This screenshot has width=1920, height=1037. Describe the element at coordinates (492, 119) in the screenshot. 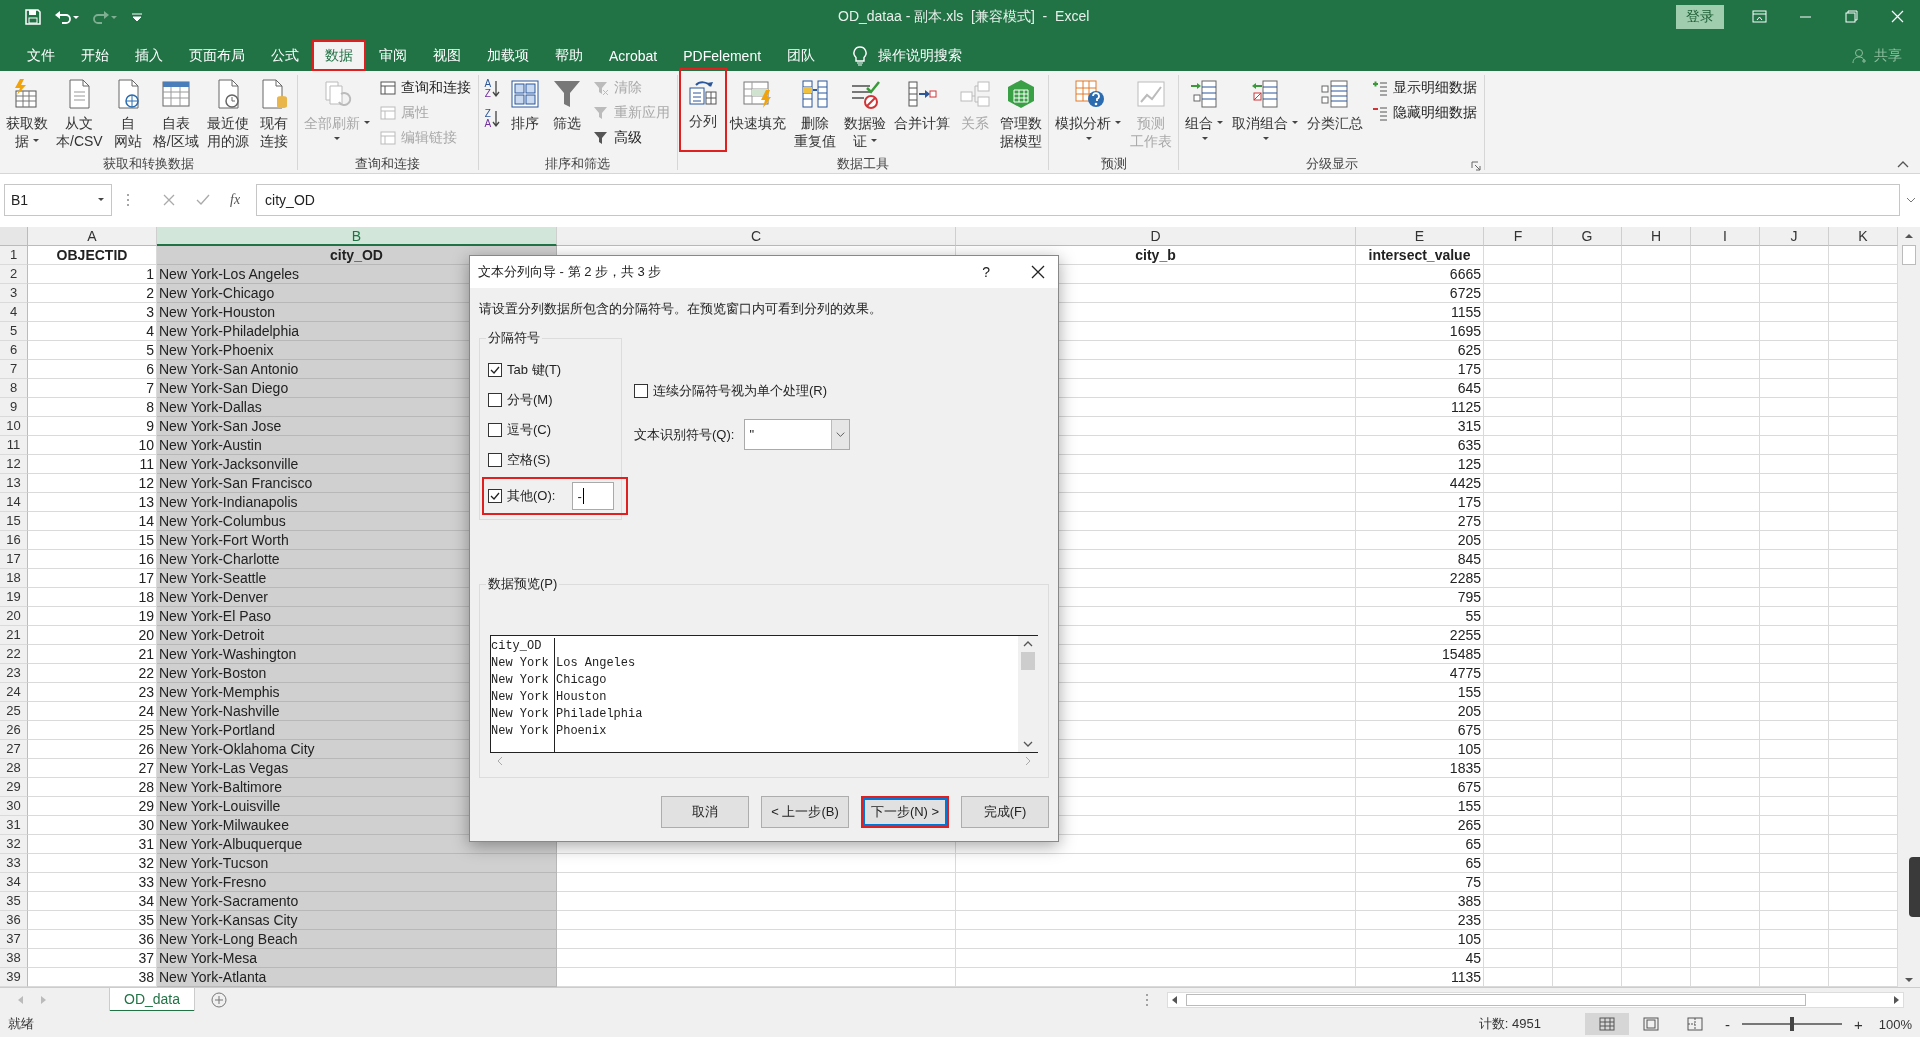

I see `sort-button: Z A` at that location.